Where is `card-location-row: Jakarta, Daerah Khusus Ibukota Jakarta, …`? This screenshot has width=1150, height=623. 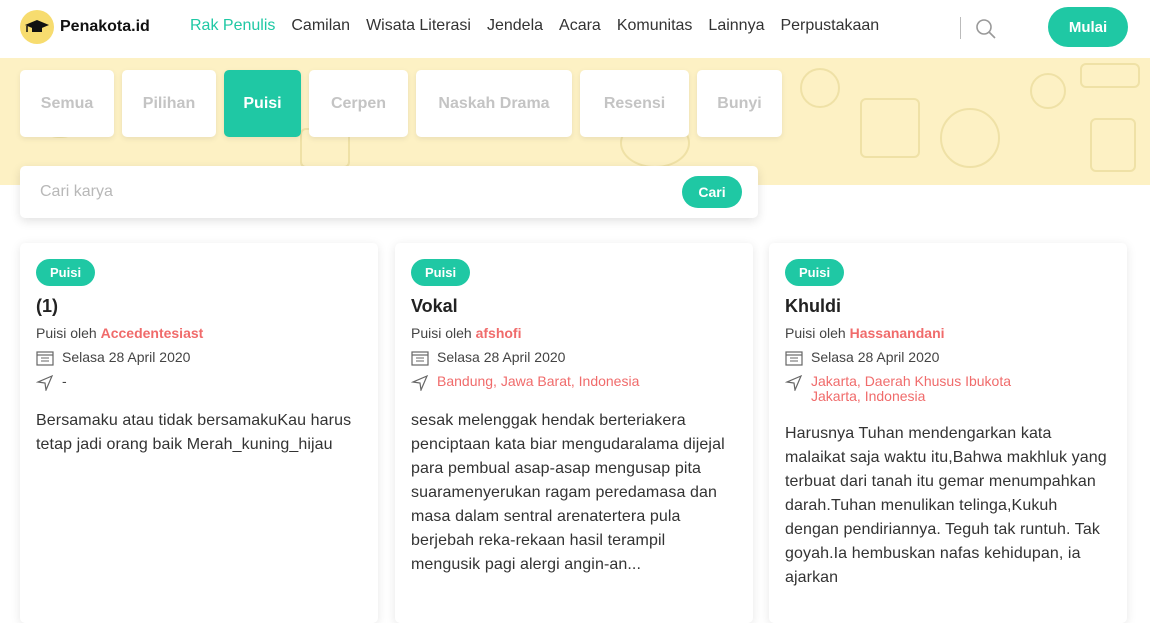 card-location-row: Jakarta, Daerah Khusus Ibukota Jakarta, … is located at coordinates (948, 389).